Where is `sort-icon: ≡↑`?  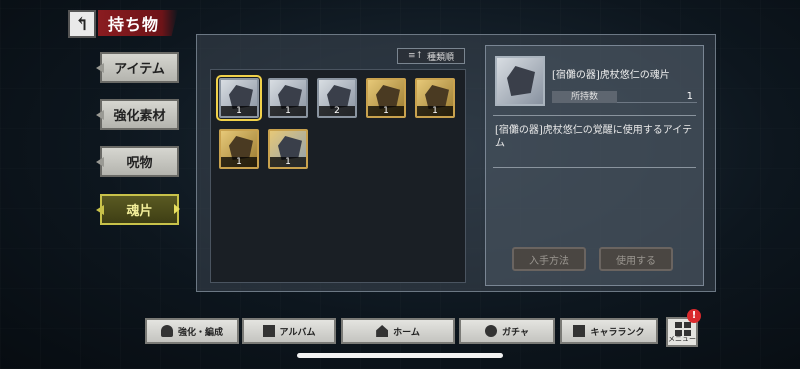 sort-icon: ≡↑ is located at coordinates (415, 56).